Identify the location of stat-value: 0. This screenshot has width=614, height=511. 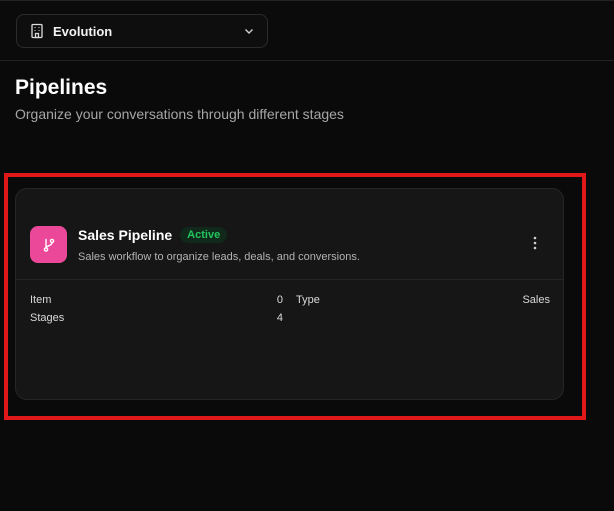
(279, 300).